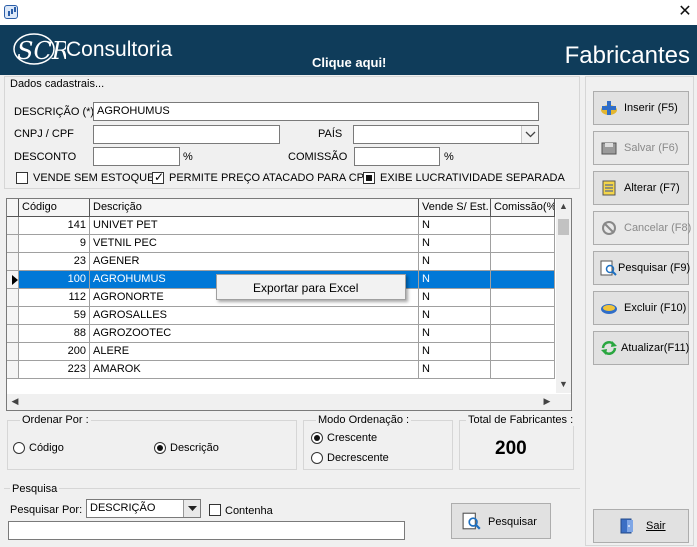 This screenshot has width=697, height=547. I want to click on ordenar-title: Ordenar Por :, so click(55, 420).